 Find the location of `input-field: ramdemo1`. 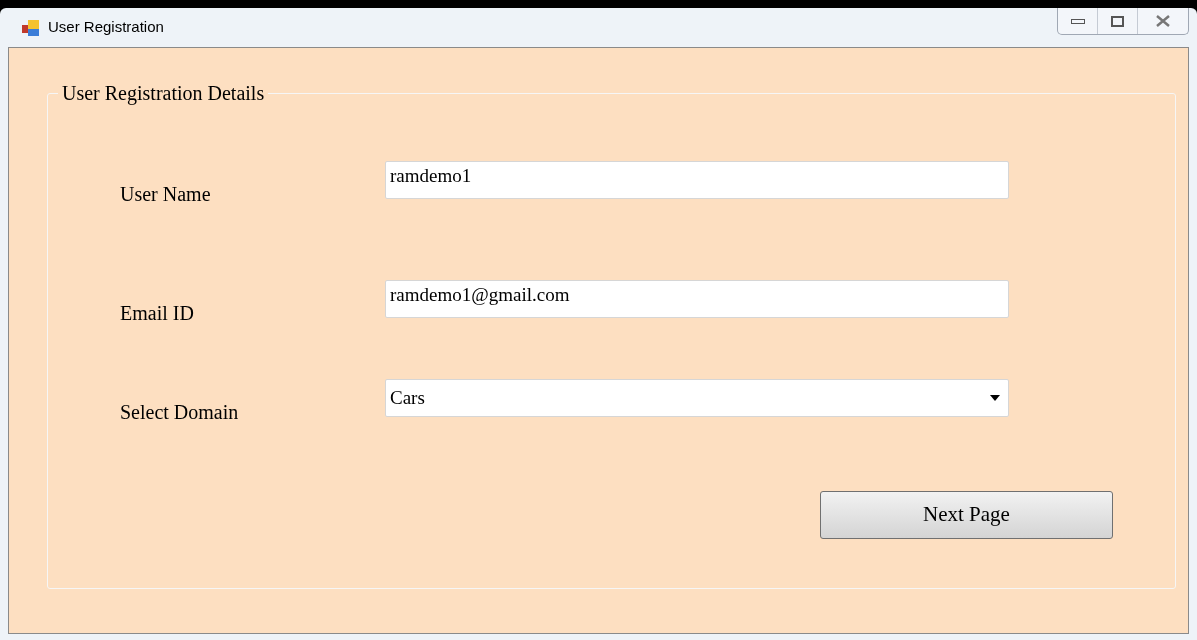

input-field: ramdemo1 is located at coordinates (697, 180).